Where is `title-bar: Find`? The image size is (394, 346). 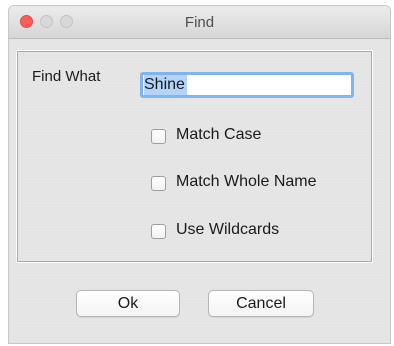 title-bar: Find is located at coordinates (199, 22).